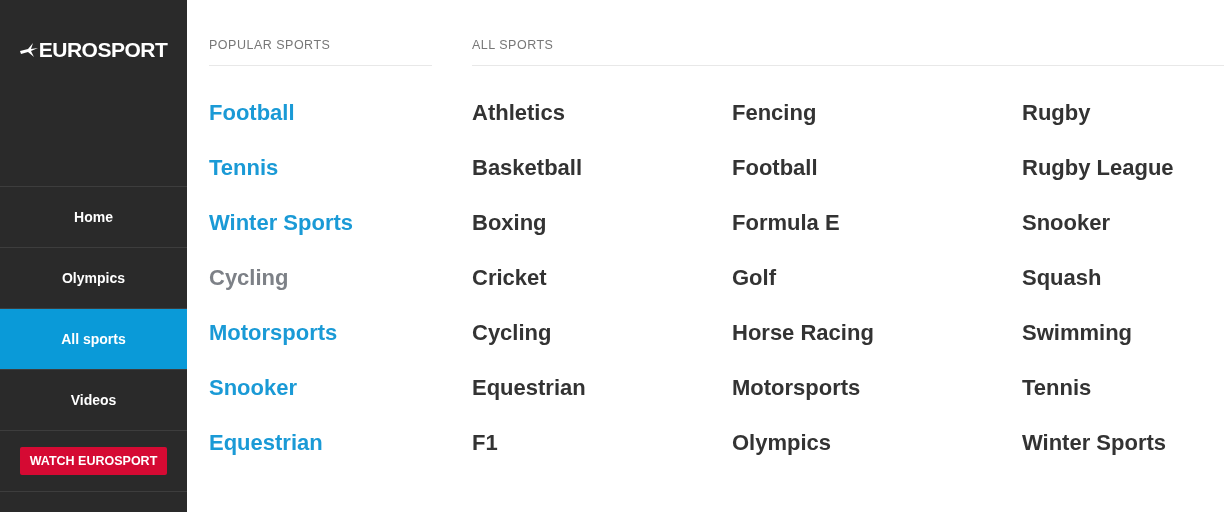  What do you see at coordinates (877, 113) in the screenshot?
I see `sport-link: Fencing` at bounding box center [877, 113].